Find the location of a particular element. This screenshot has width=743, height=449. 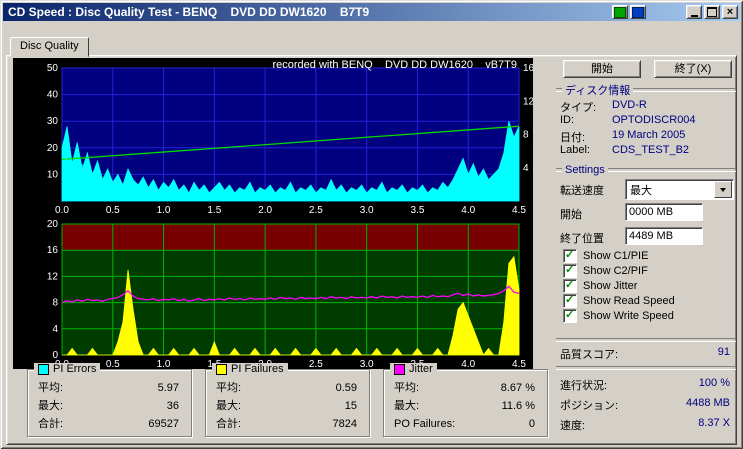

axis-tick-label: 10 is located at coordinates (53, 174).